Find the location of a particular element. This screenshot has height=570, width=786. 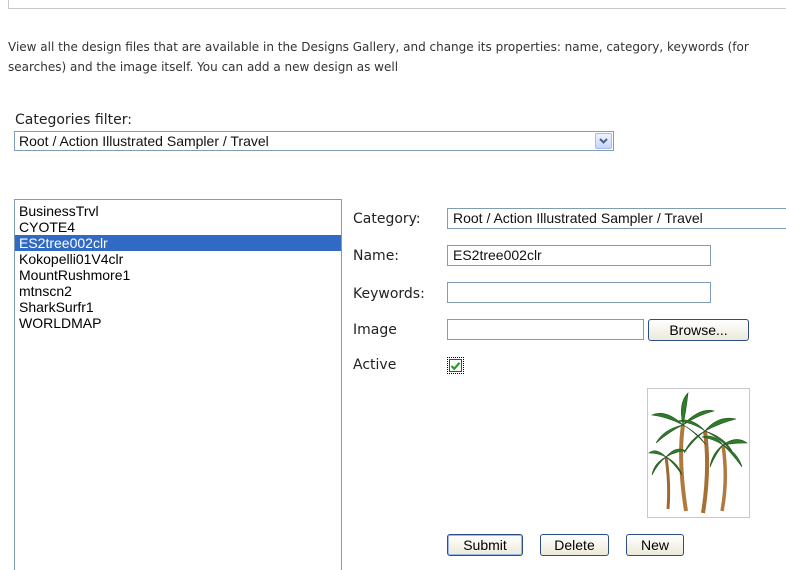

active-checkbox is located at coordinates (455, 365).